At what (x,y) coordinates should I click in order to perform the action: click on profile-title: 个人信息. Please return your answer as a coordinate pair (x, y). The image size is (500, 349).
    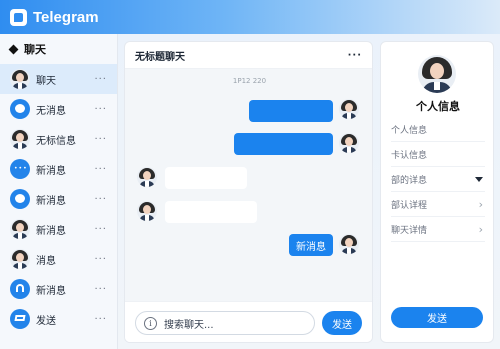
    Looking at the image, I should click on (438, 106).